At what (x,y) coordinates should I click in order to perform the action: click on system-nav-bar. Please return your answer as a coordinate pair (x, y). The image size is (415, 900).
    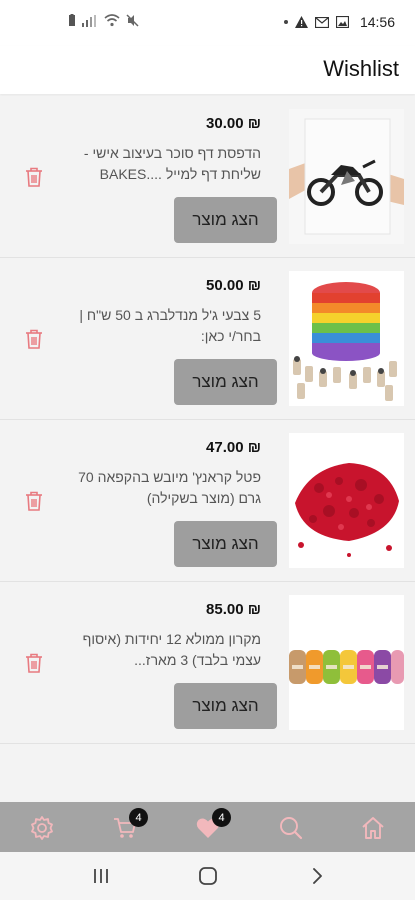
    Looking at the image, I should click on (207, 876).